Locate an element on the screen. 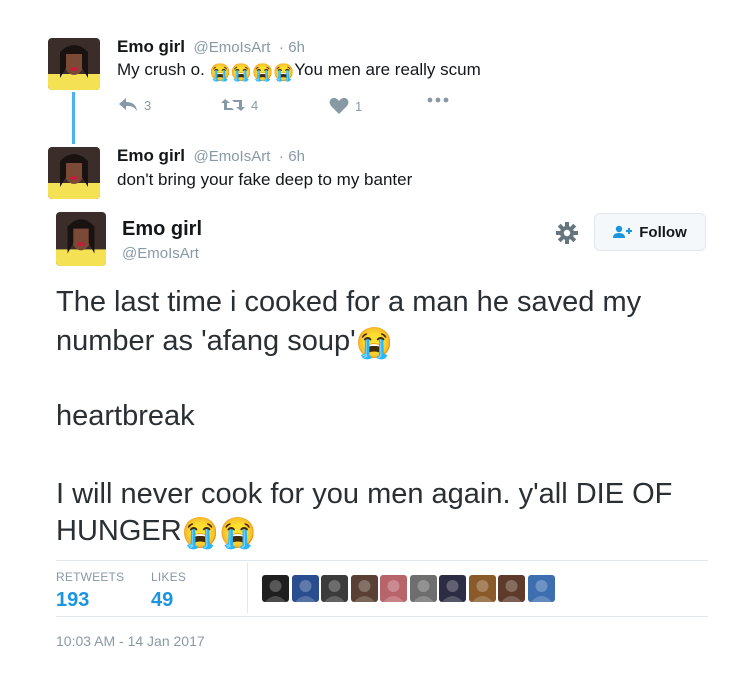 The width and height of the screenshot is (750, 696). reply-text-before: My crush o. is located at coordinates (161, 69).